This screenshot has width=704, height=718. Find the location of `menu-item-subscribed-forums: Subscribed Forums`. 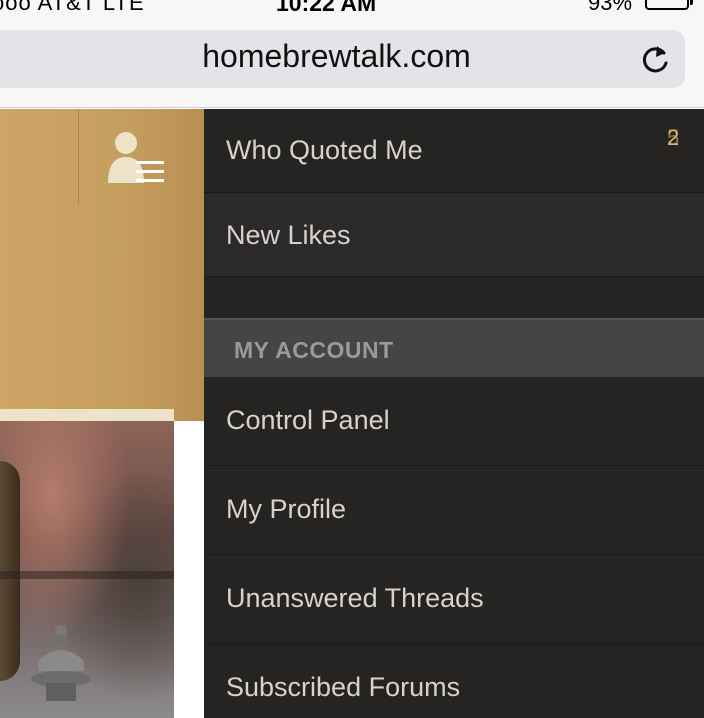

menu-item-subscribed-forums: Subscribed Forums is located at coordinates (454, 681).